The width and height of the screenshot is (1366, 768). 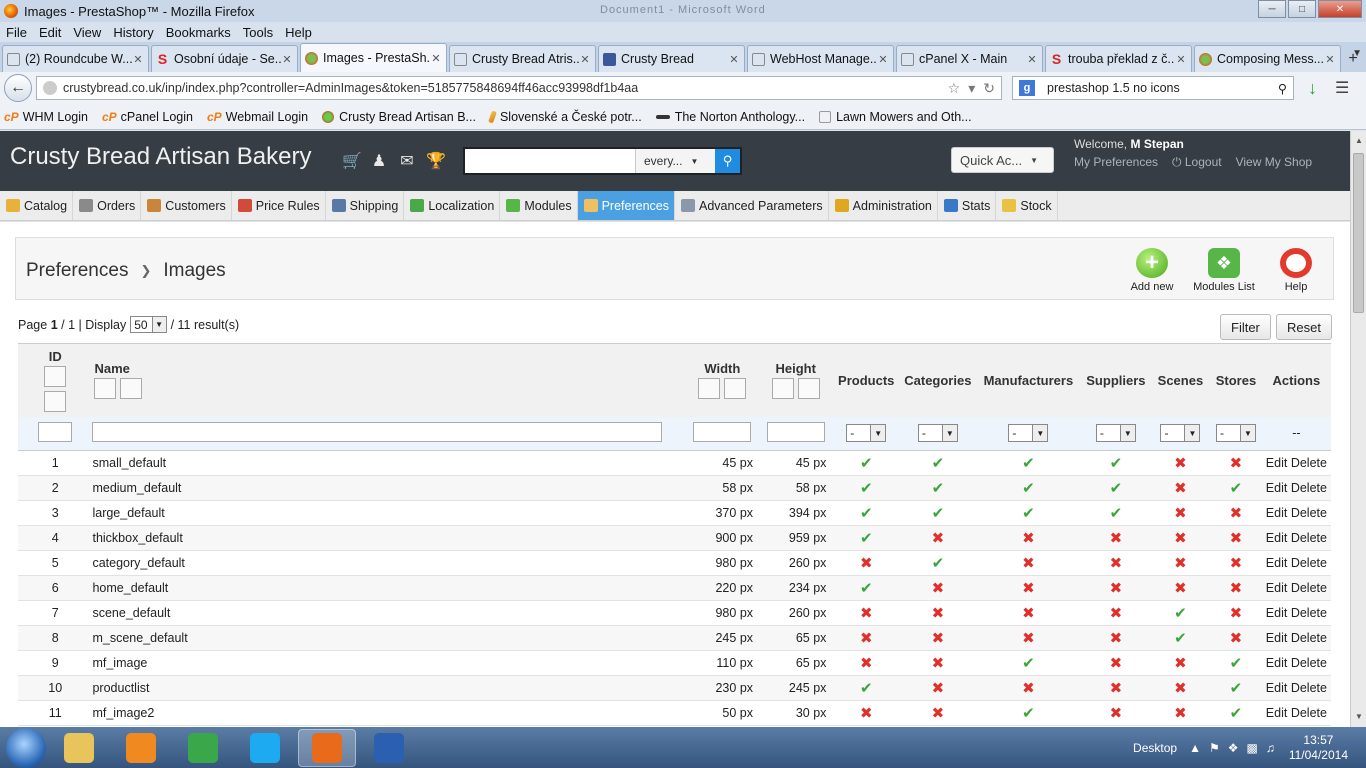 I want to click on menu-orders: Orders, so click(x=107, y=205).